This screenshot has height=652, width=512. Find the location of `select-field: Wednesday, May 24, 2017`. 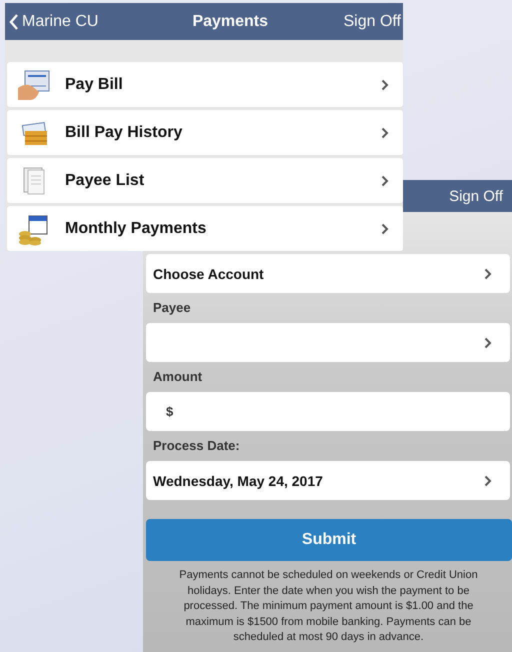

select-field: Wednesday, May 24, 2017 is located at coordinates (328, 480).